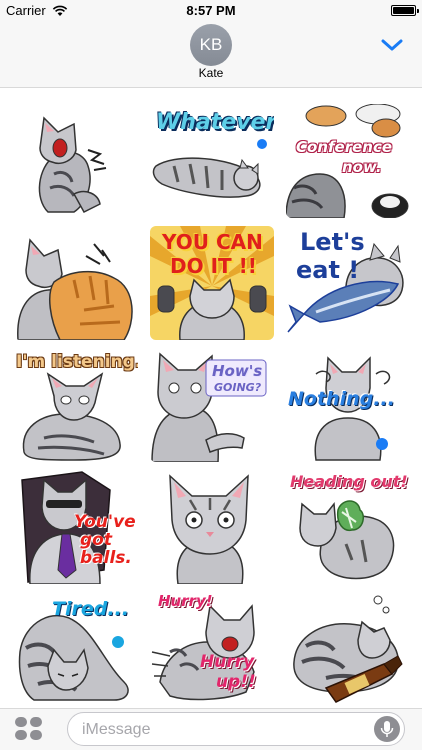 Image resolution: width=422 pixels, height=750 pixels. Describe the element at coordinates (77, 362) in the screenshot. I see `sticker-caption: I'm listening.` at that location.